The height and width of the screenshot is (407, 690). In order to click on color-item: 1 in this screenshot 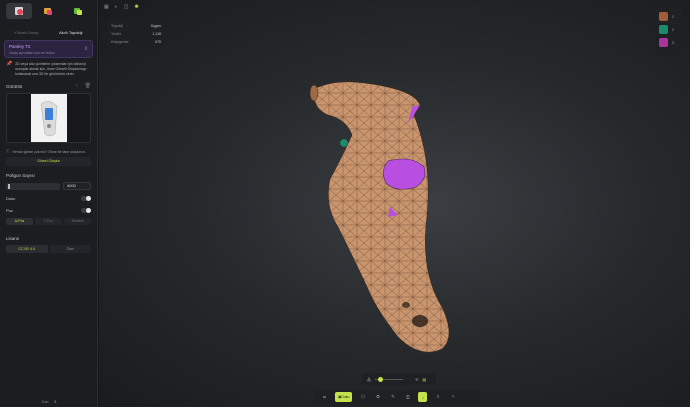, I will do `click(669, 16)`.